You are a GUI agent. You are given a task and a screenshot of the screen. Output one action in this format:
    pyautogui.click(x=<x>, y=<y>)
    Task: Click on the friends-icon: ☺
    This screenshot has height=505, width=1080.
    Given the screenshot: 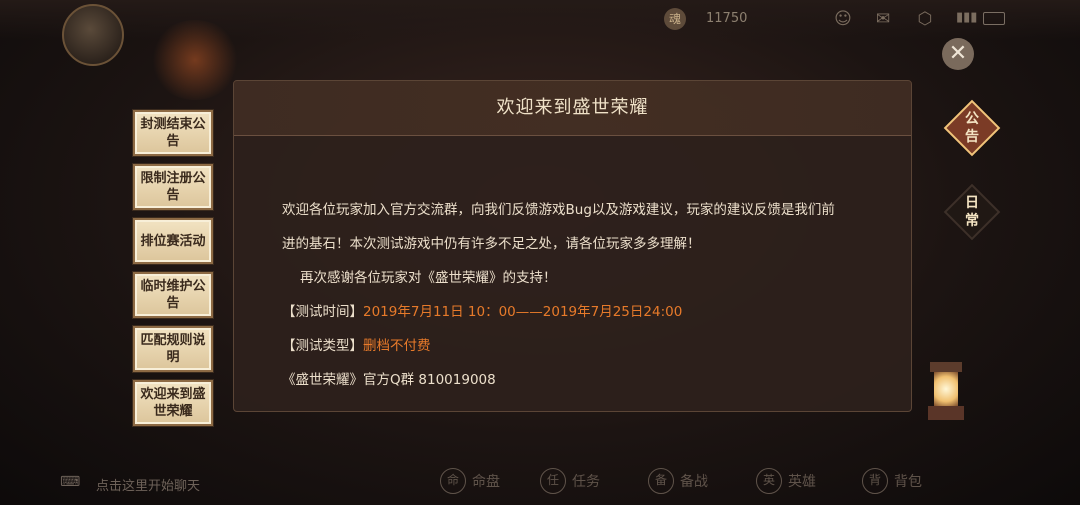 What is the action you would take?
    pyautogui.click(x=843, y=19)
    